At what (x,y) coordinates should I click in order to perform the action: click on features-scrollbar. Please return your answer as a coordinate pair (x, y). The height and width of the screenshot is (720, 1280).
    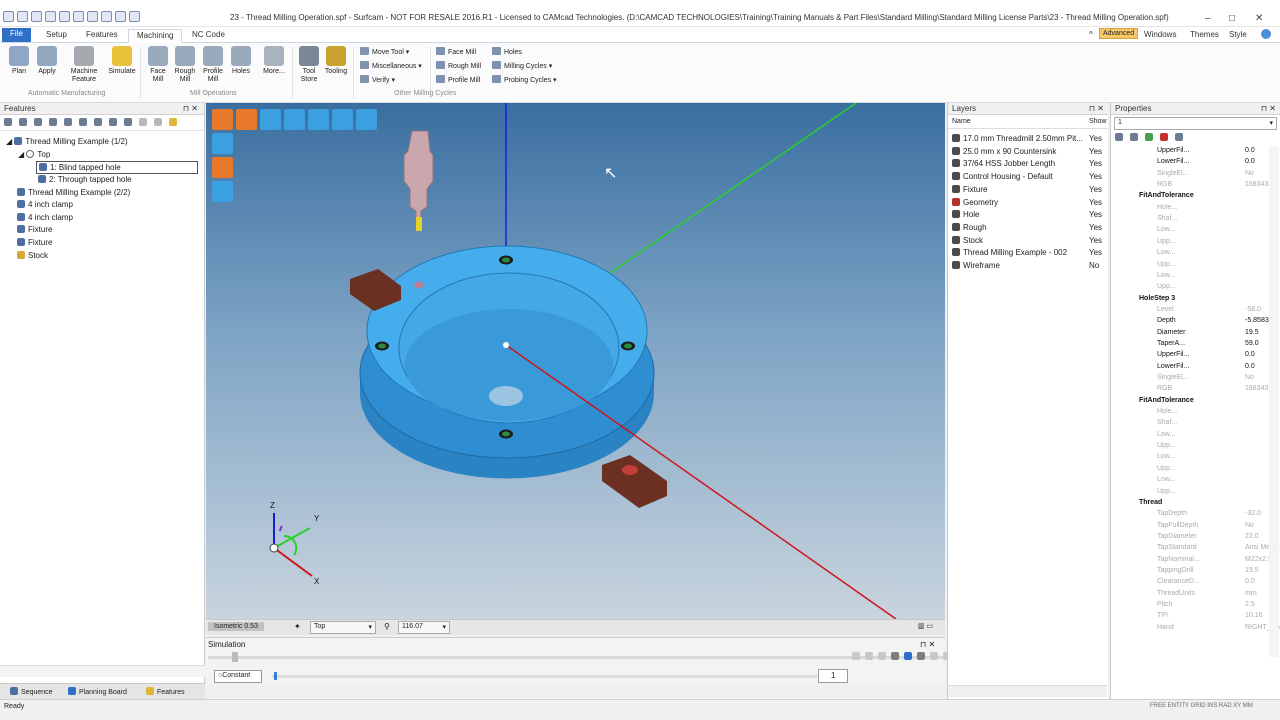
    Looking at the image, I should click on (102, 671).